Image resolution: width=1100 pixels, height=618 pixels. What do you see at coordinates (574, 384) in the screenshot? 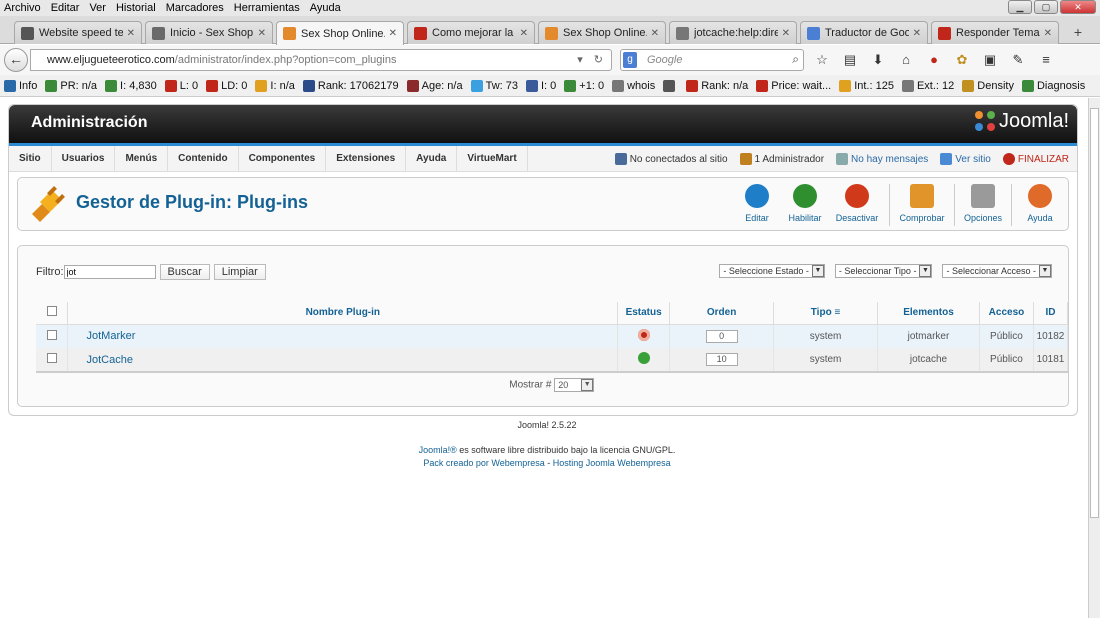
I see `limit-select: 20 ▼` at bounding box center [574, 384].